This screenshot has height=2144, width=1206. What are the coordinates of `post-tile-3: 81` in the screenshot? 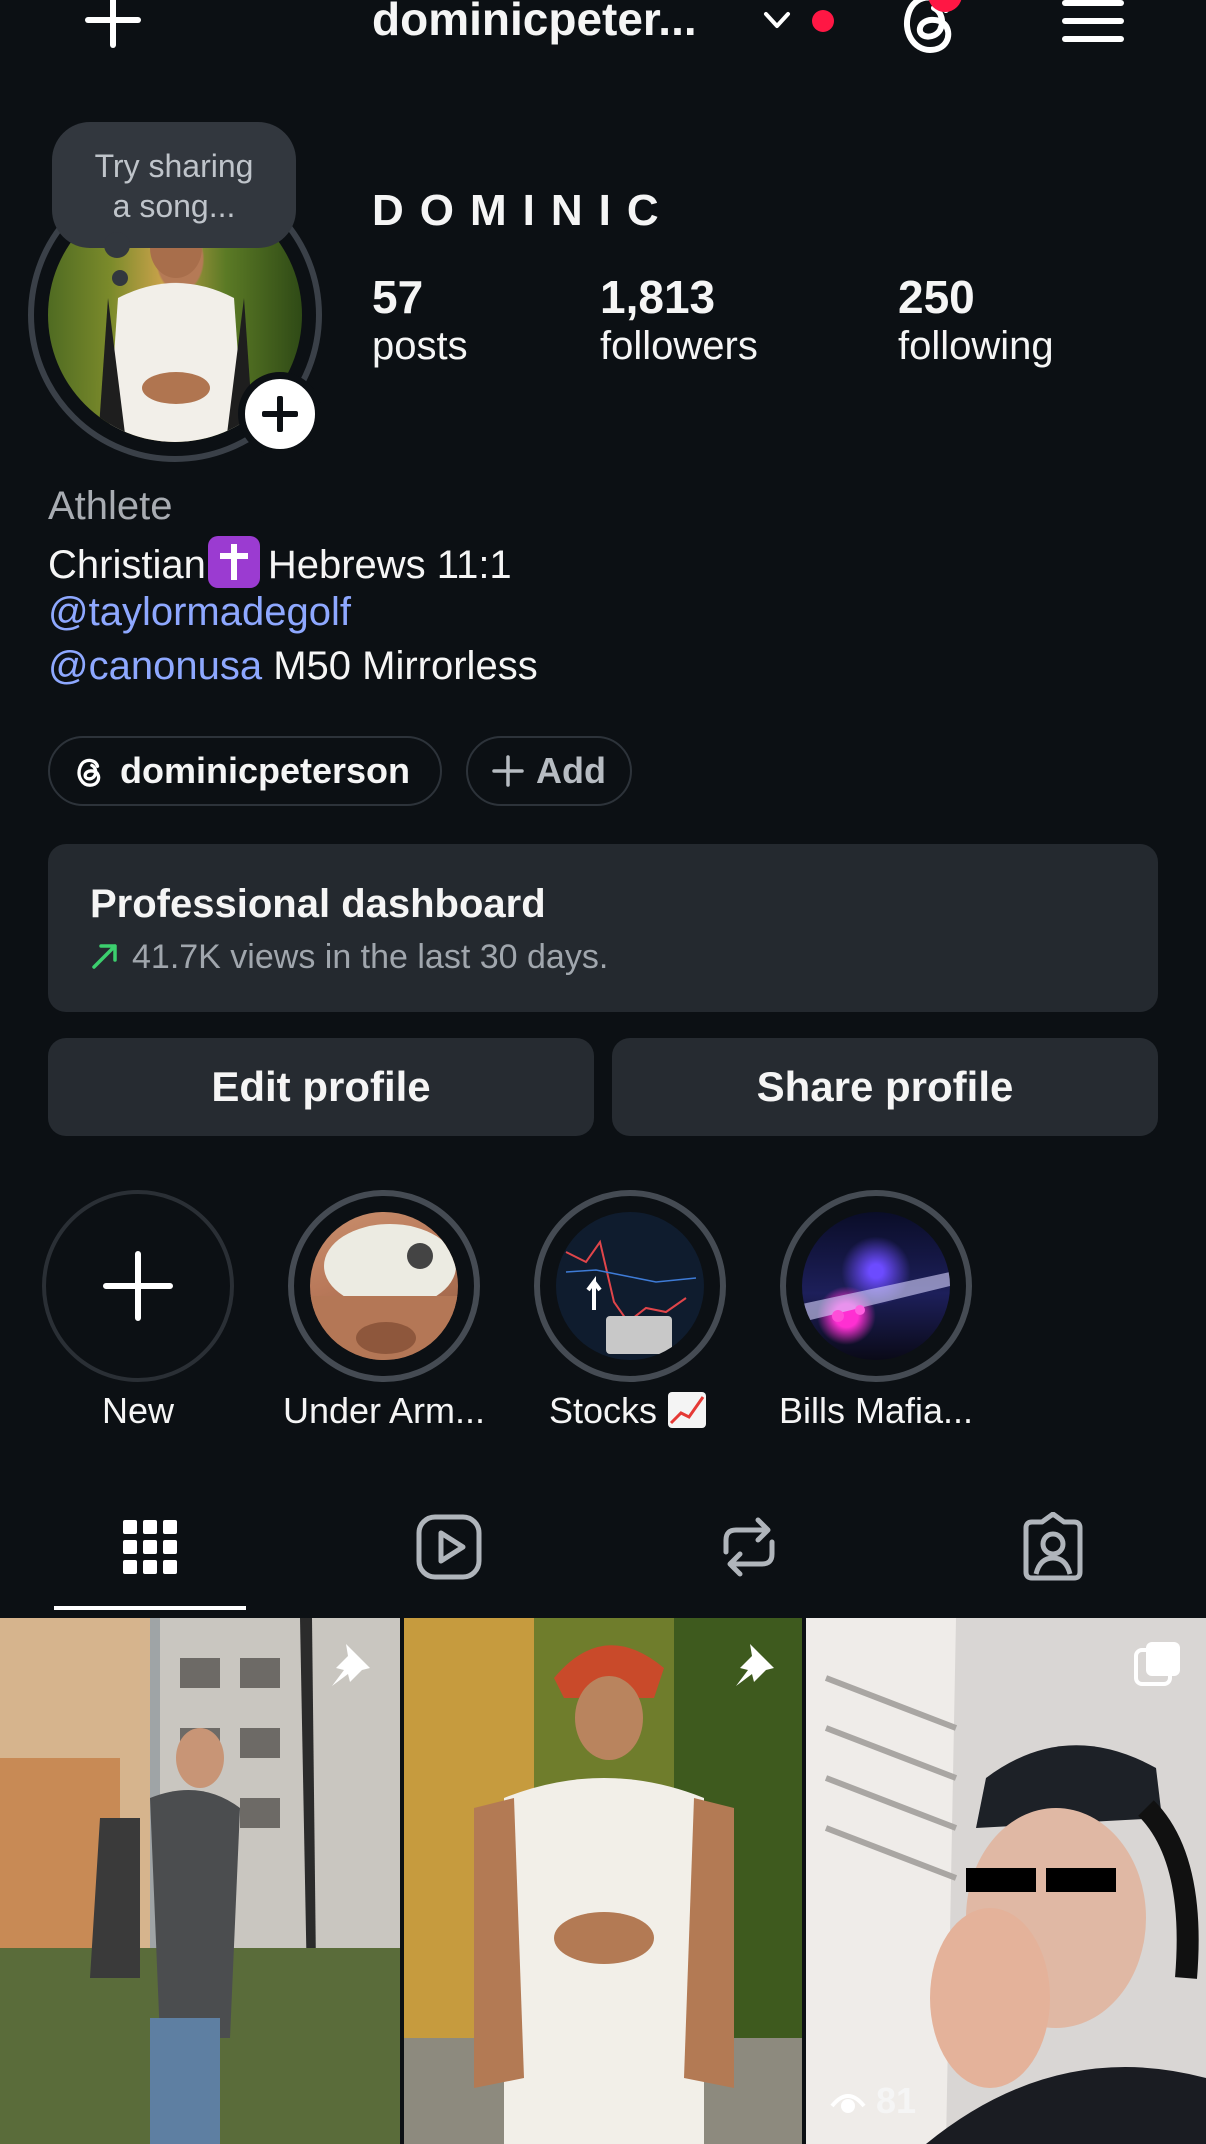 It's located at (1006, 1881).